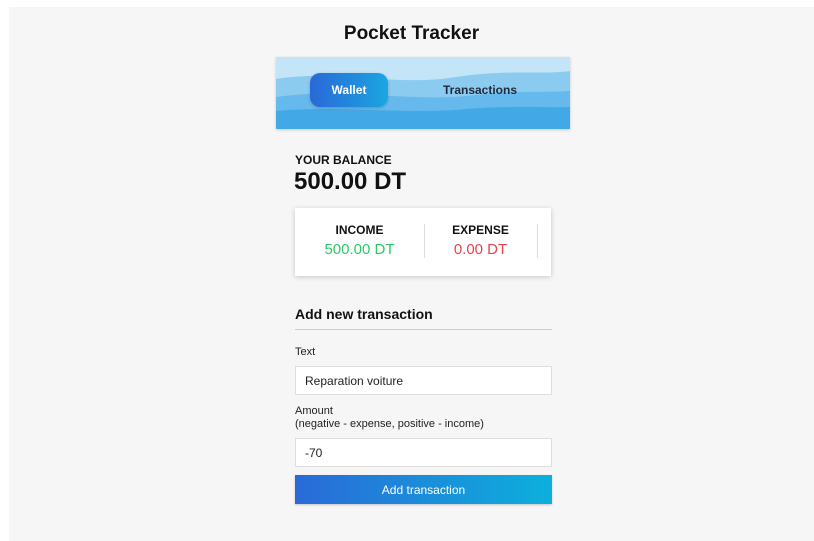 This screenshot has height=541, width=814. Describe the element at coordinates (480, 90) in the screenshot. I see `tab-transactions: Transactions` at that location.